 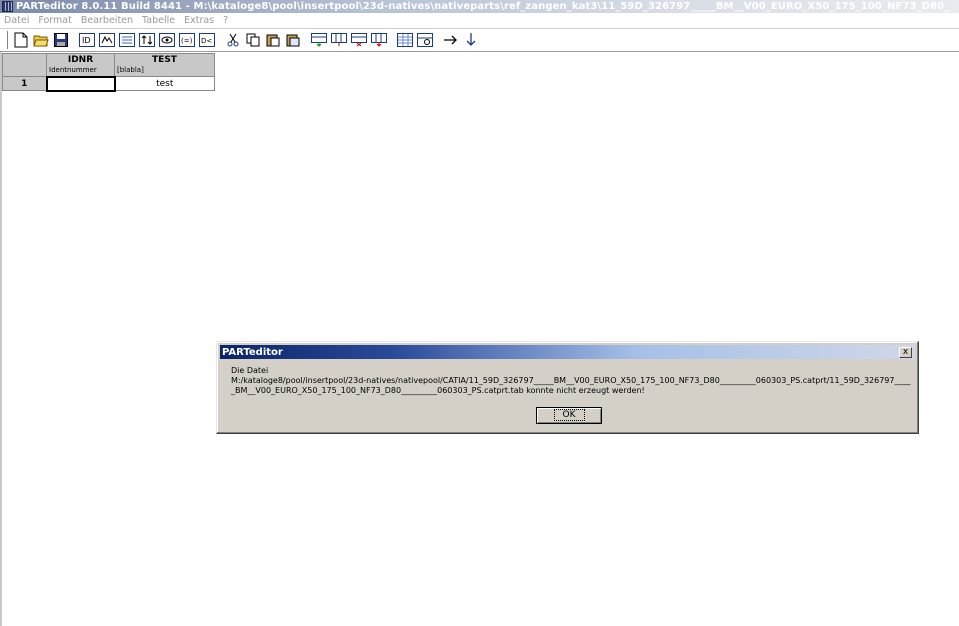 I want to click on cut-icon, so click(x=233, y=40).